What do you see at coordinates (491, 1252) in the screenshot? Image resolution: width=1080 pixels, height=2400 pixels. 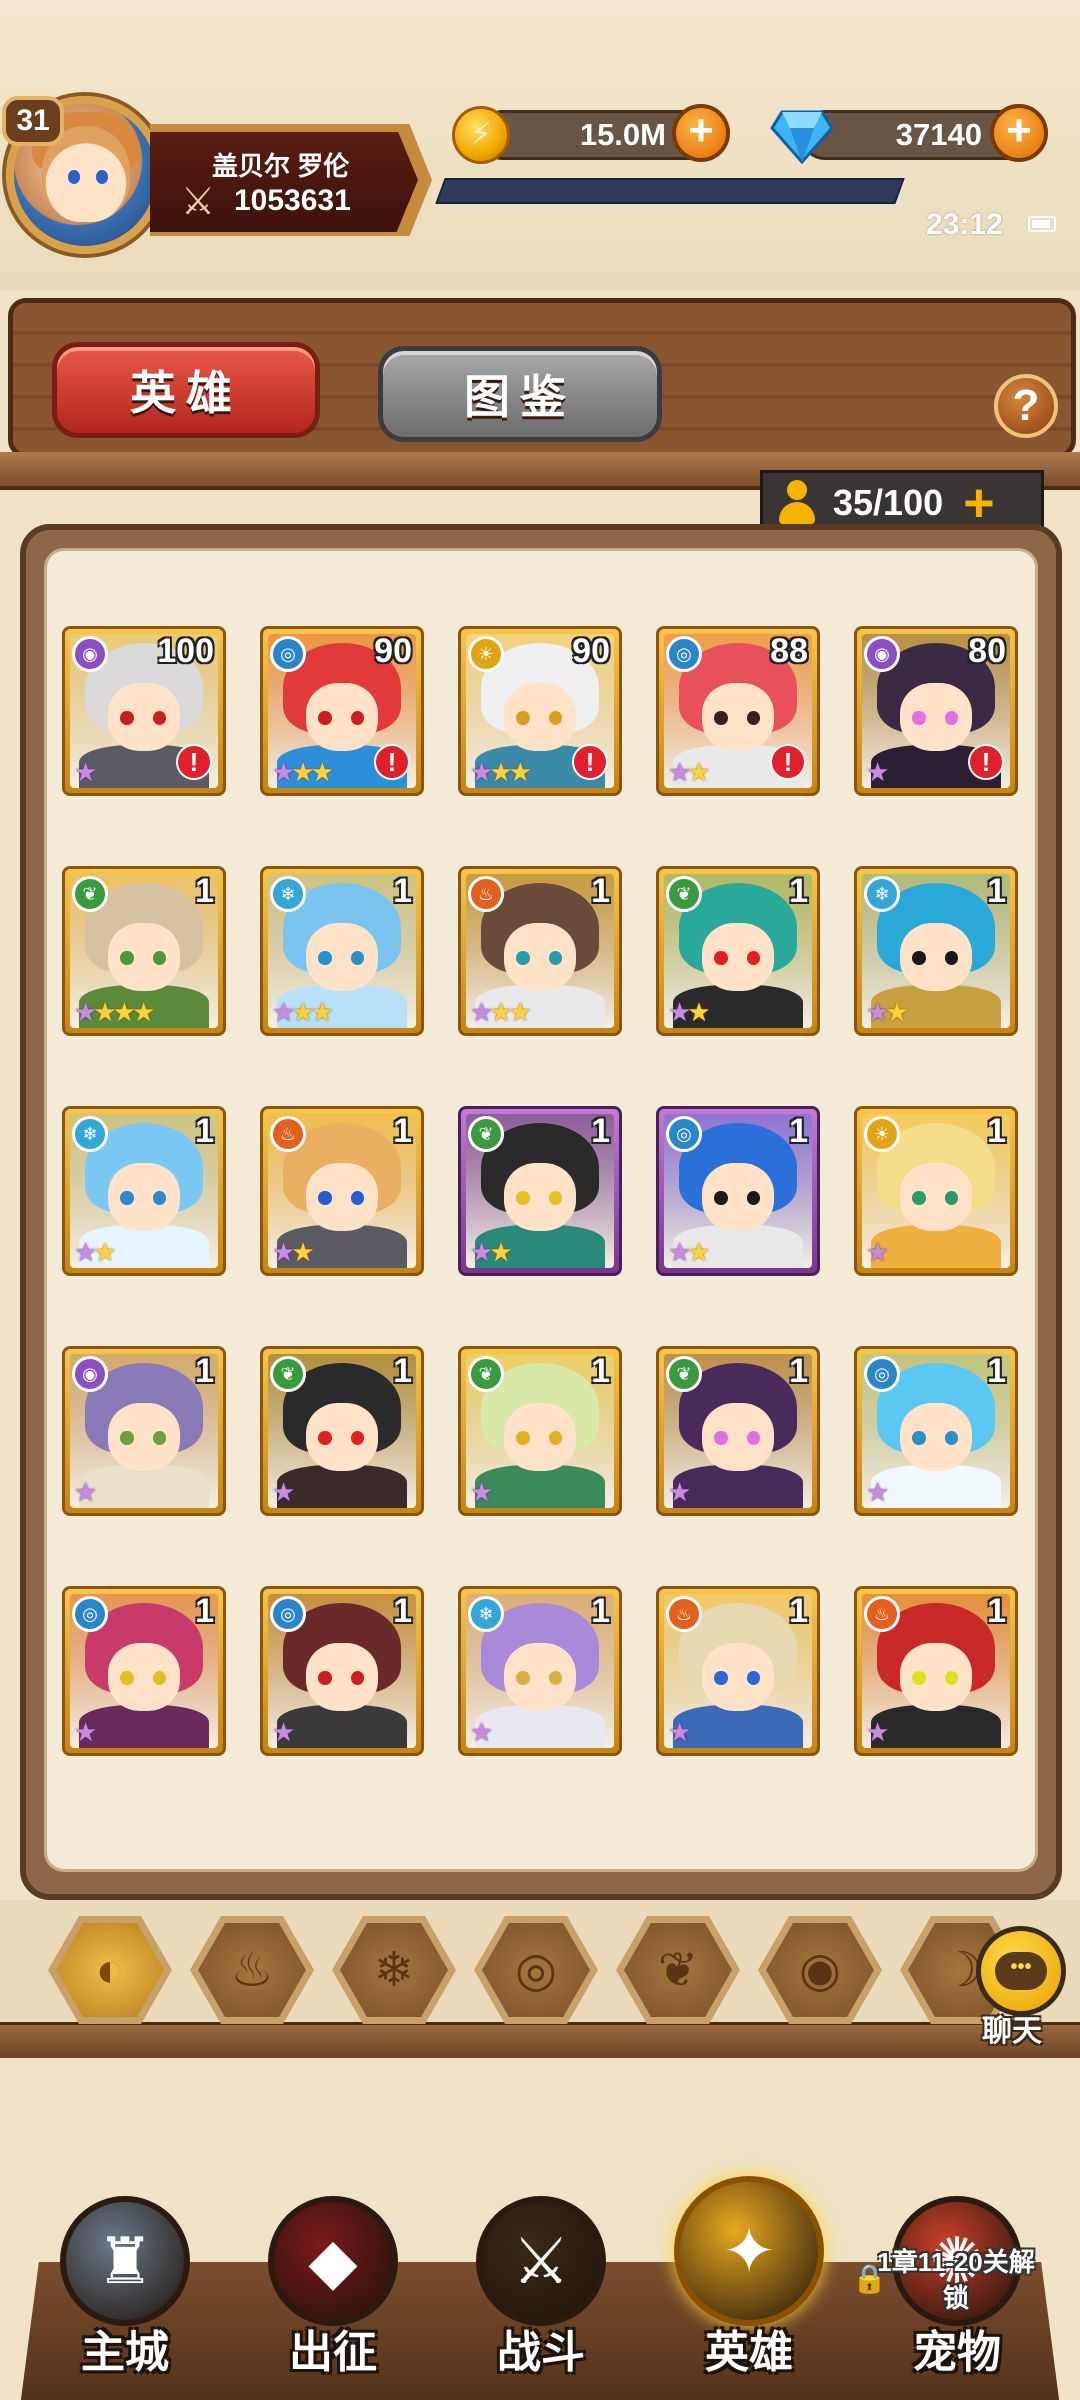 I see `hero-stars: ★★` at bounding box center [491, 1252].